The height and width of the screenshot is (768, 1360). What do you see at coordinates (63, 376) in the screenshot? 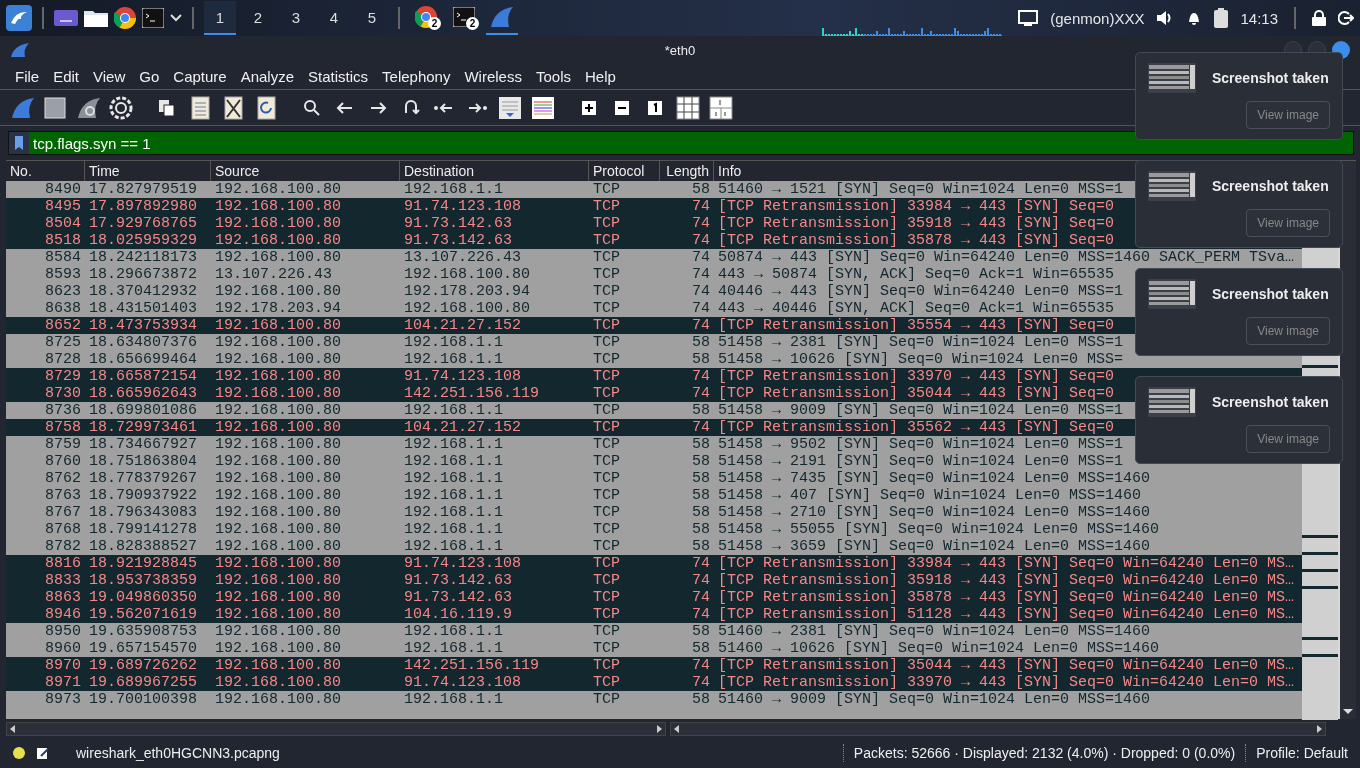
I see `table-cell-text: 8729` at bounding box center [63, 376].